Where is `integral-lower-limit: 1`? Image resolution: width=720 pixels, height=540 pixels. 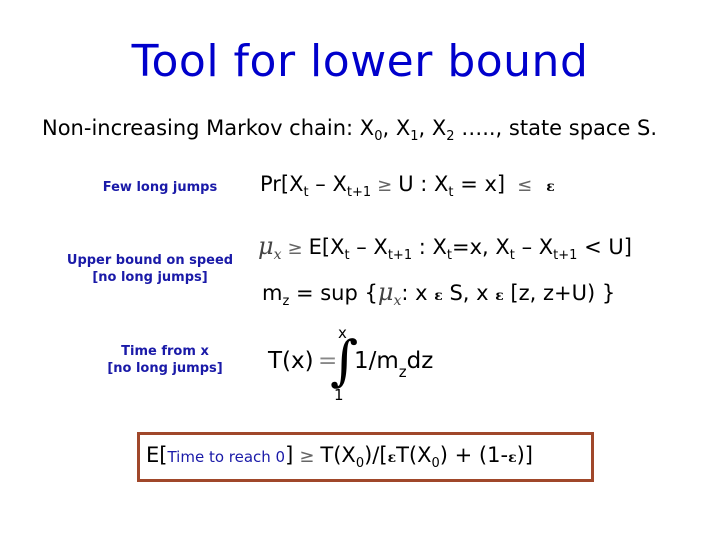 integral-lower-limit: 1 is located at coordinates (339, 395).